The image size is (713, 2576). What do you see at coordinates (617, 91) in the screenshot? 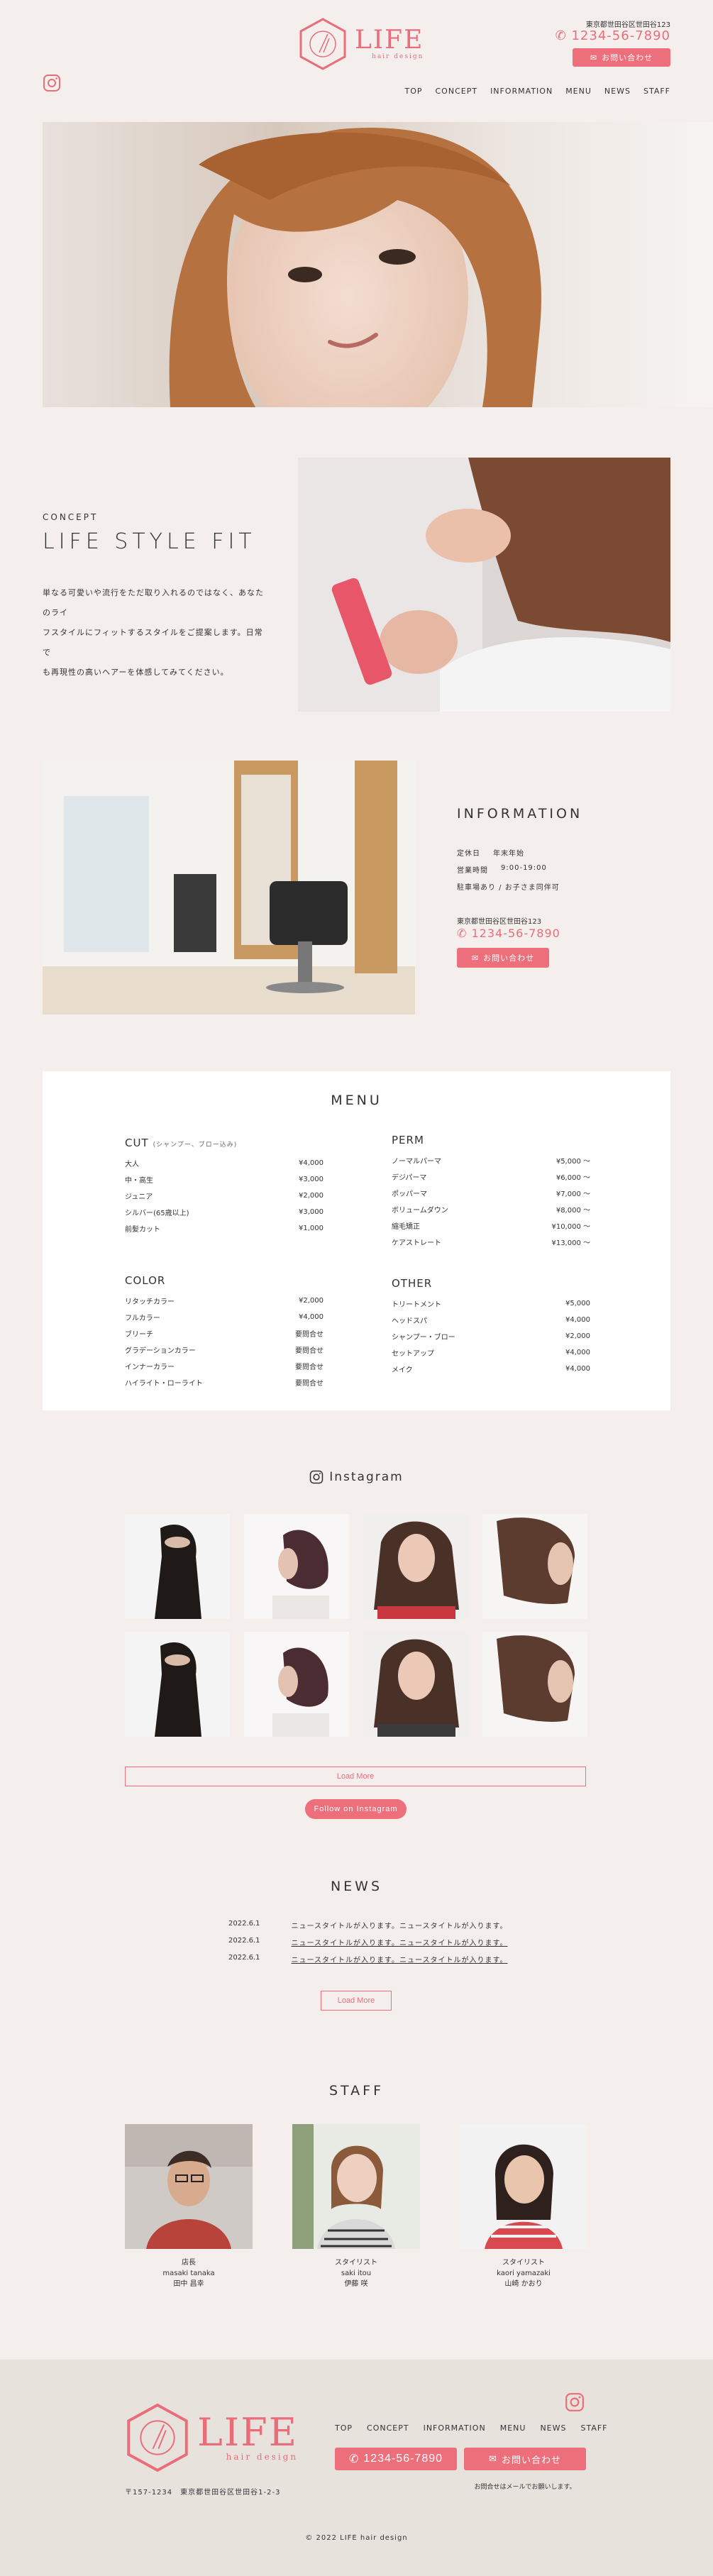
I see `nav-news: NEWS` at bounding box center [617, 91].